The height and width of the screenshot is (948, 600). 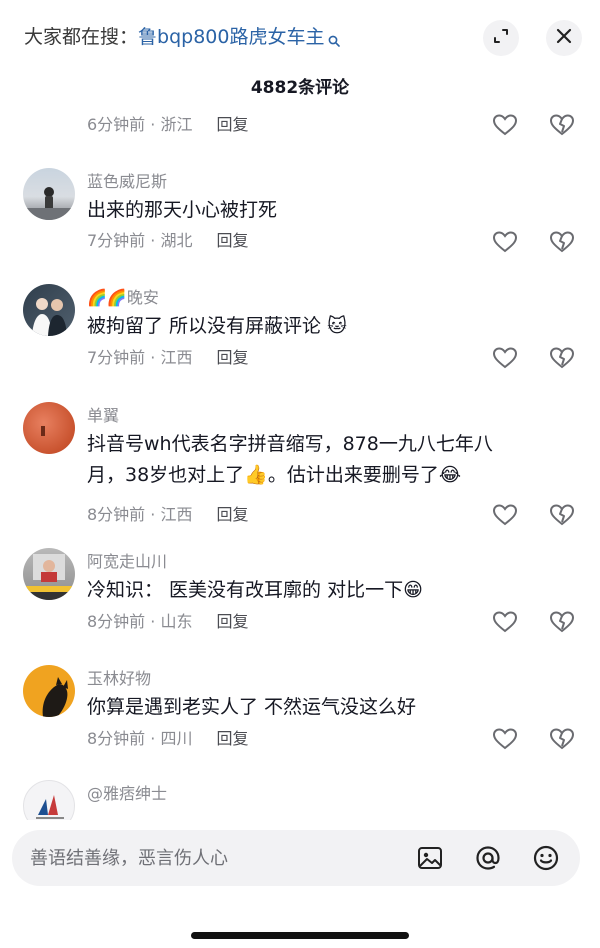 What do you see at coordinates (119, 679) in the screenshot?
I see `comment-username: 玉林好物` at bounding box center [119, 679].